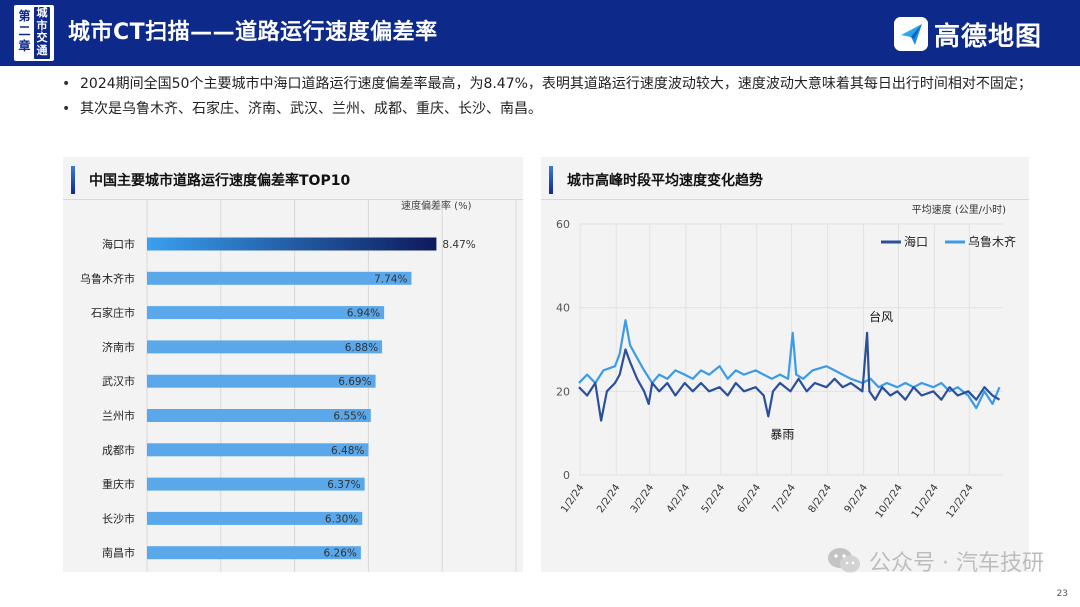 The width and height of the screenshot is (1080, 607). I want to click on x-tick-label: 9/2/24, so click(856, 498).